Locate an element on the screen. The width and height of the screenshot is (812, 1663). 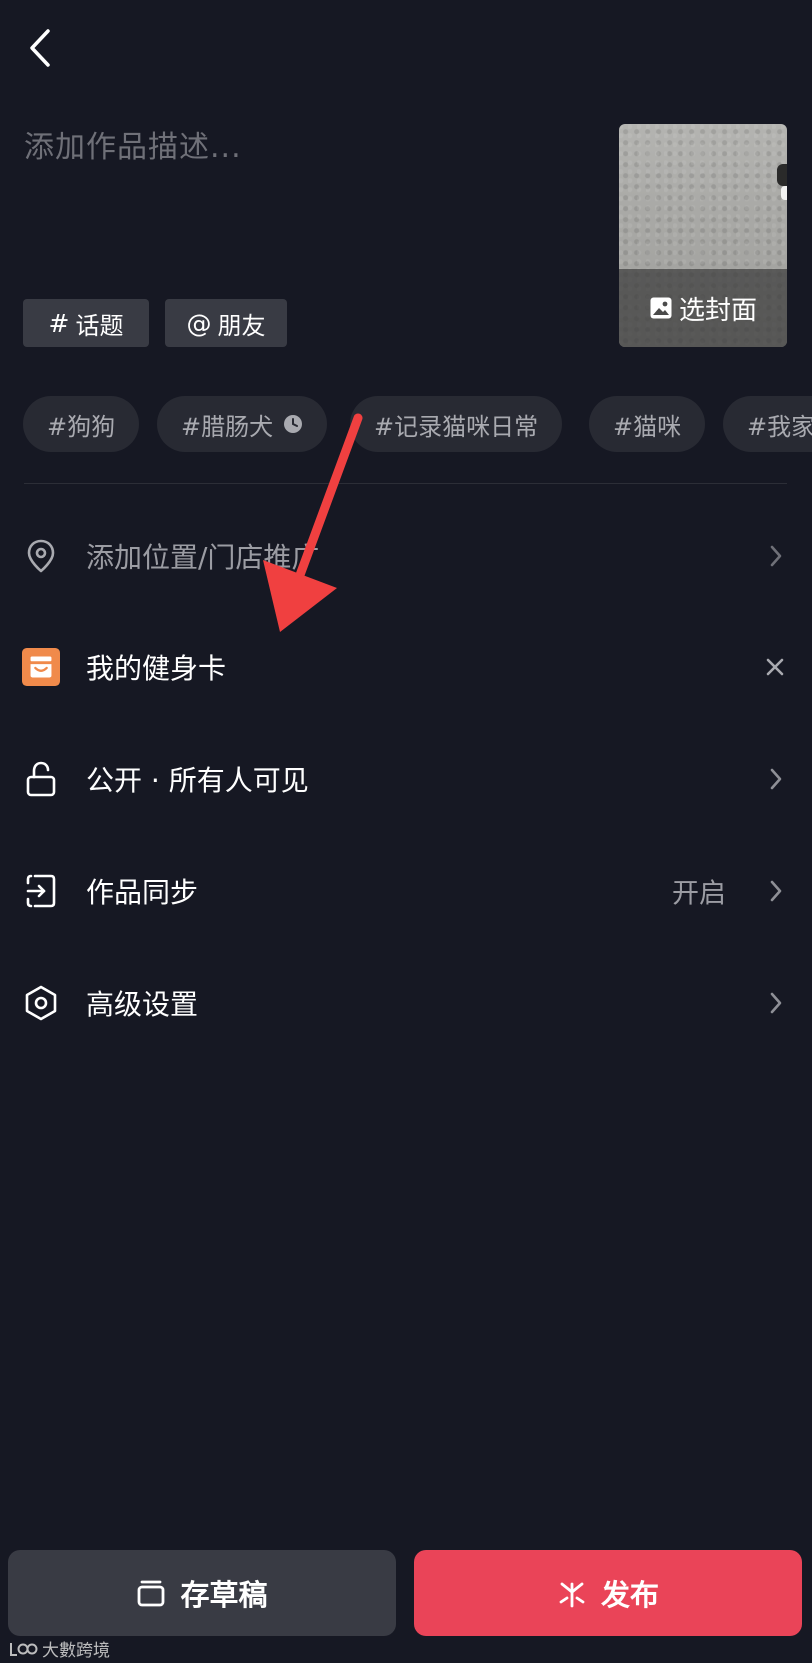
publish-button: 发布 is located at coordinates (608, 1593).